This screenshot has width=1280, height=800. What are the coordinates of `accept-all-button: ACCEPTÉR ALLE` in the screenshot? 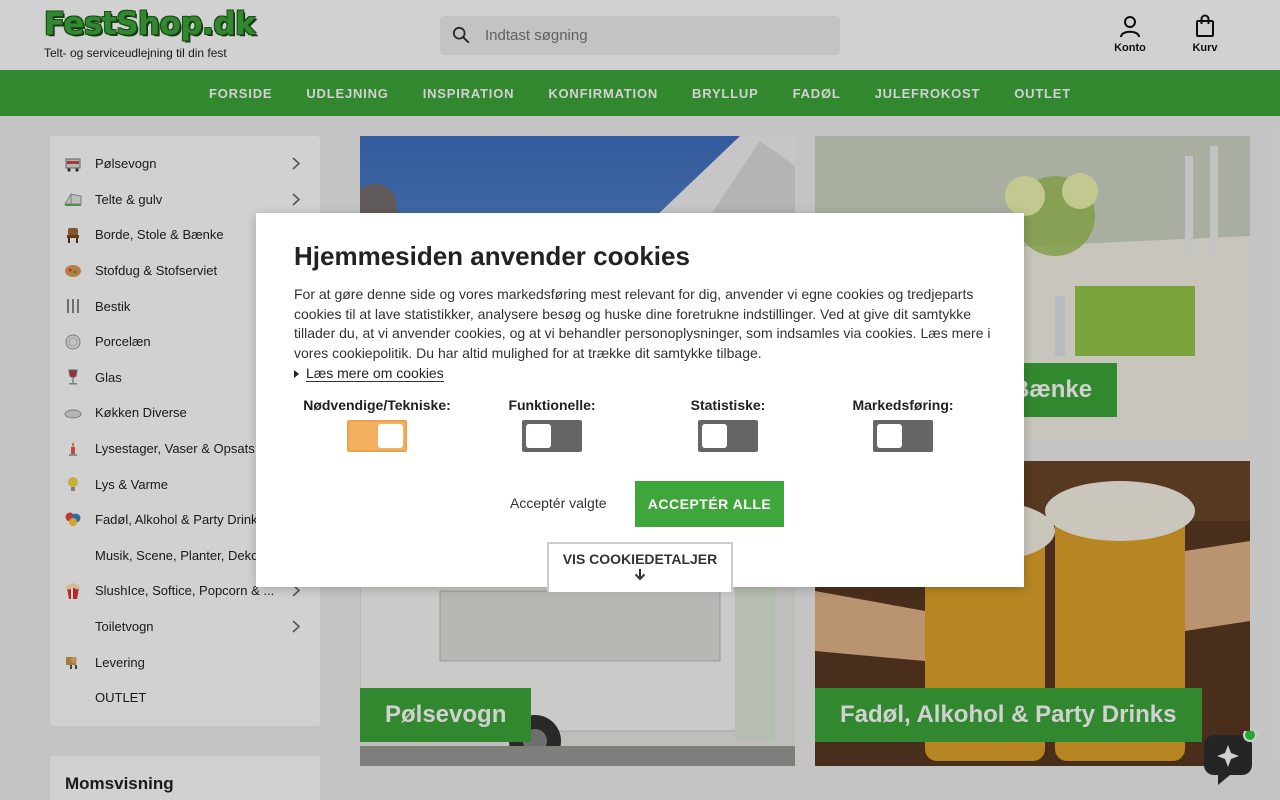 It's located at (709, 504).